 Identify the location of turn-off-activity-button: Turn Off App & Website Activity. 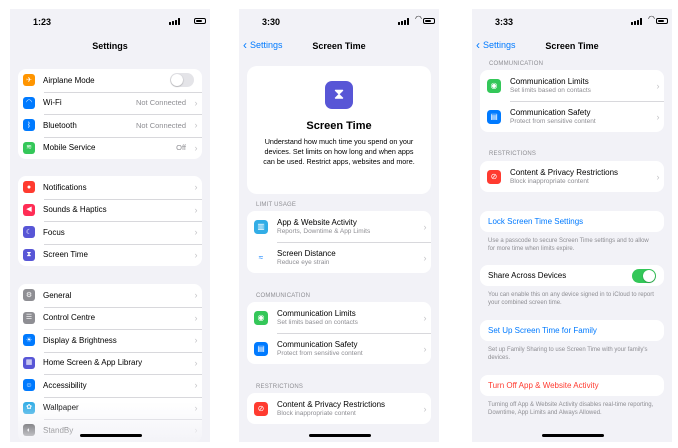
(572, 385).